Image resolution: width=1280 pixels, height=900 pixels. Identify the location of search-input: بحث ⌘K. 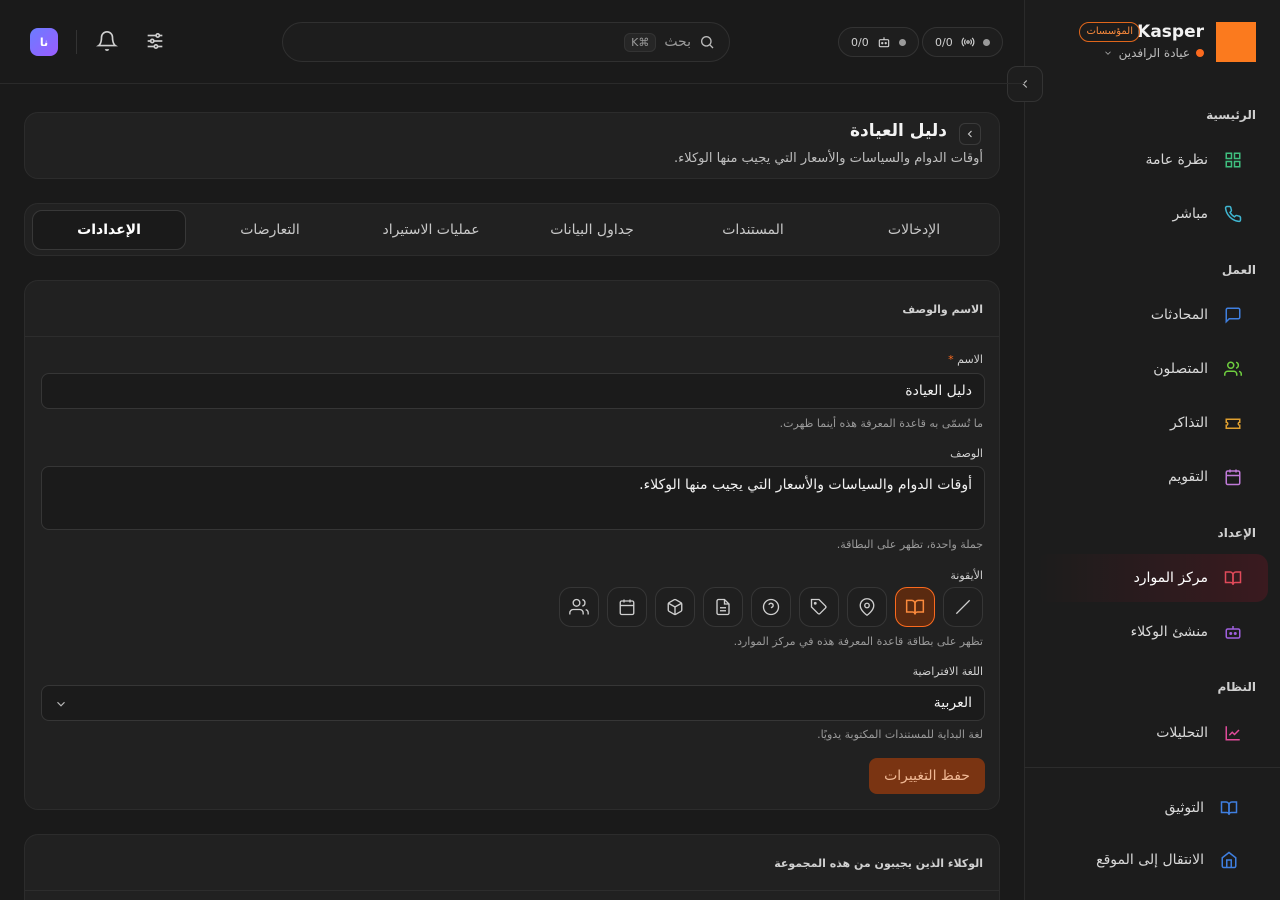
(506, 42).